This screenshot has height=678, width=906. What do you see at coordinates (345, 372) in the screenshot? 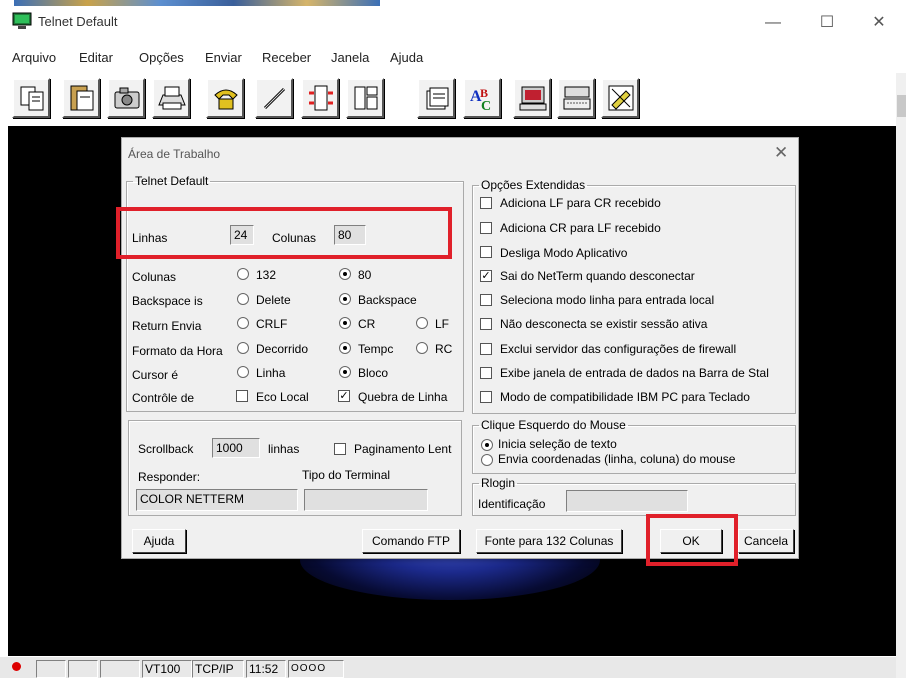
I see `radio-bloco` at bounding box center [345, 372].